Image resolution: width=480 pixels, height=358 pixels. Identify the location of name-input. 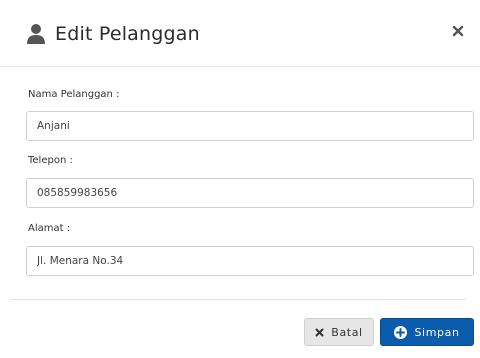
(250, 126).